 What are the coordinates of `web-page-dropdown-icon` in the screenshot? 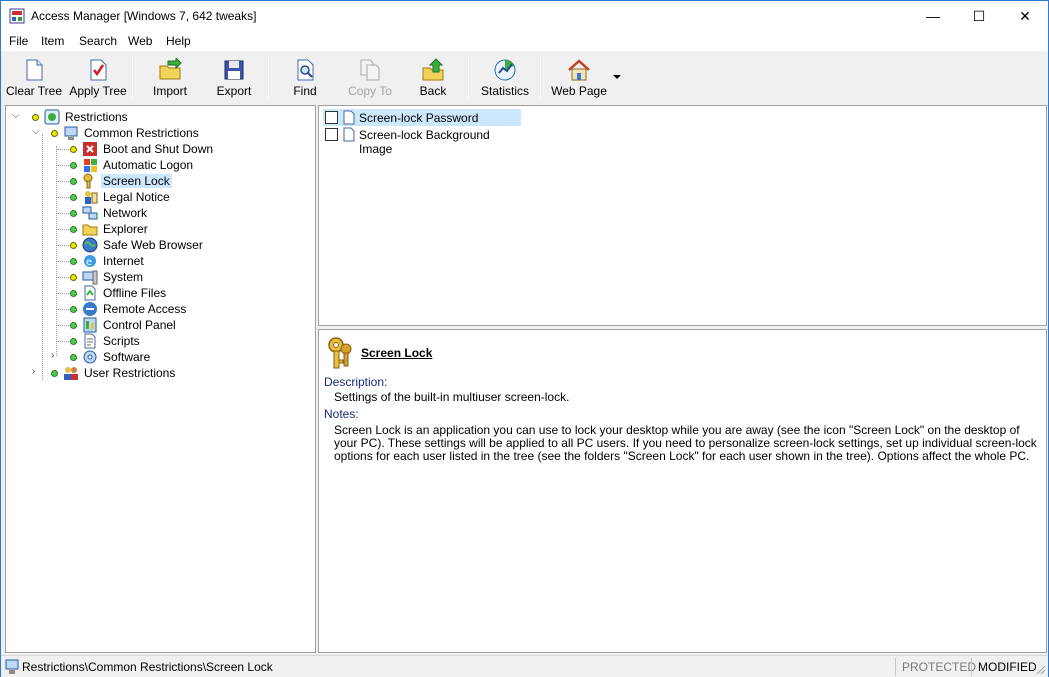 It's located at (617, 77).